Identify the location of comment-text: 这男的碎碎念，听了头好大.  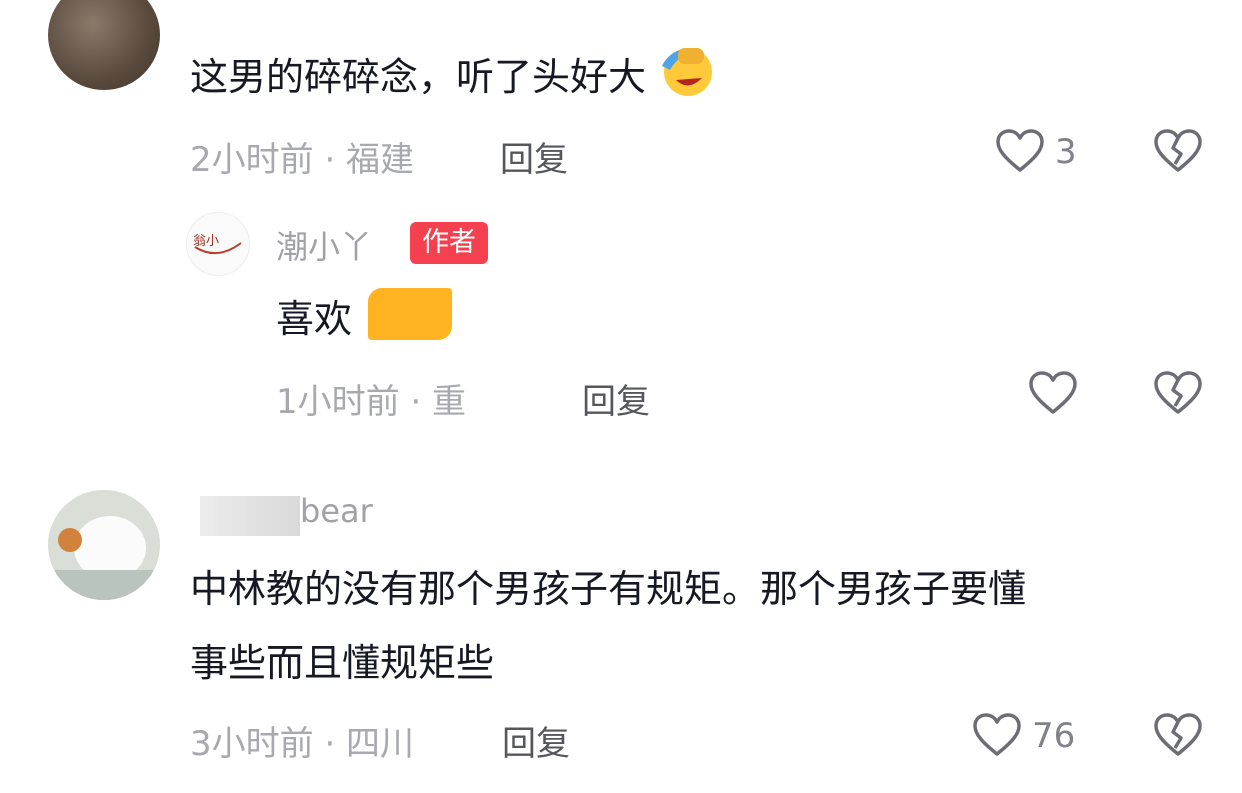
(453, 81).